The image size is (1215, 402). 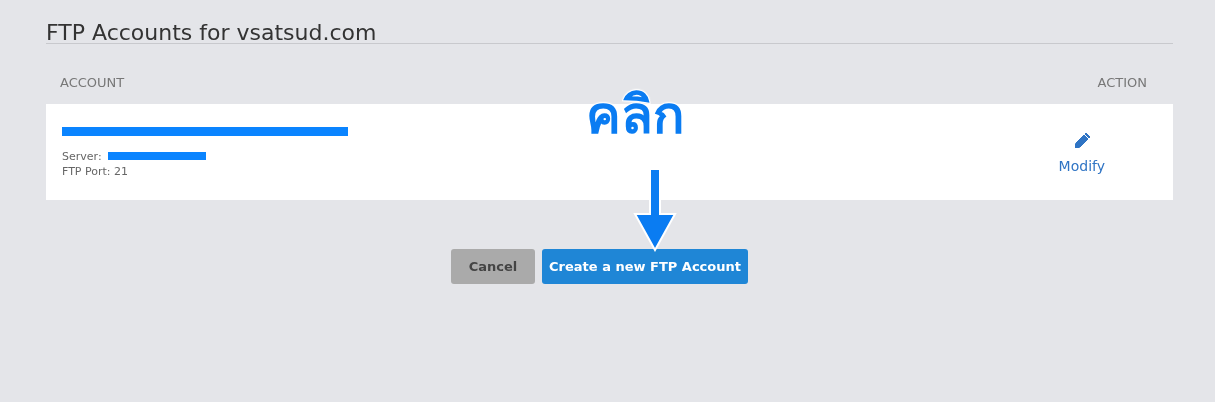 I want to click on port-text: FTP Port: 21, so click(x=95, y=171).